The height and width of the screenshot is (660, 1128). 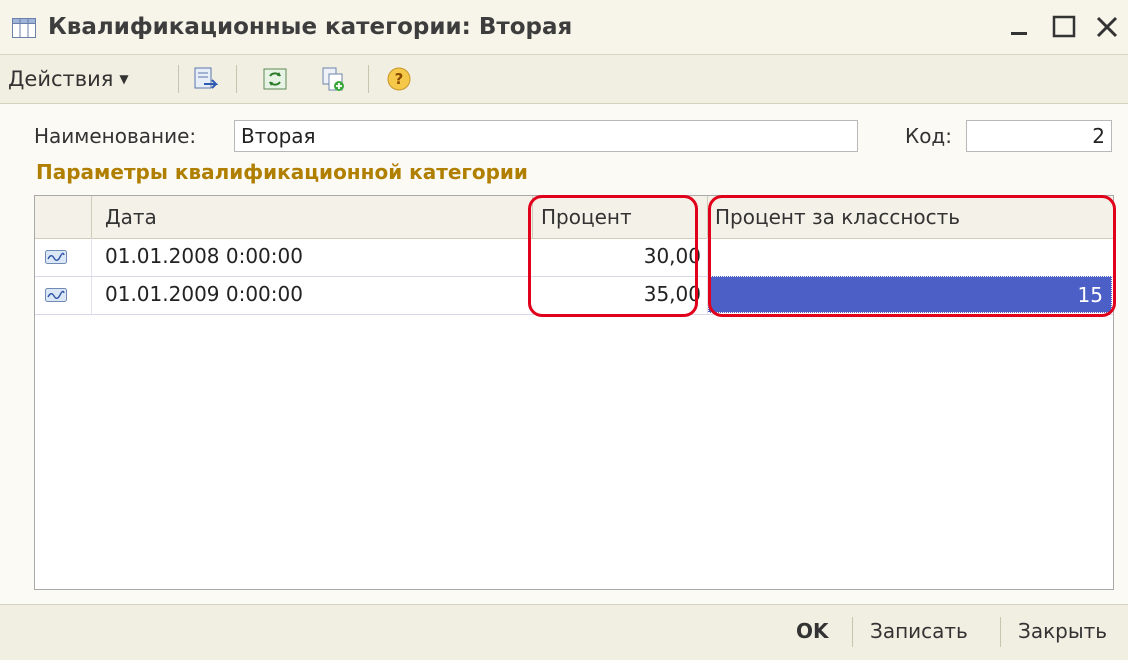 I want to click on title-bar: Квалификационные категории: Вторая, so click(x=564, y=27).